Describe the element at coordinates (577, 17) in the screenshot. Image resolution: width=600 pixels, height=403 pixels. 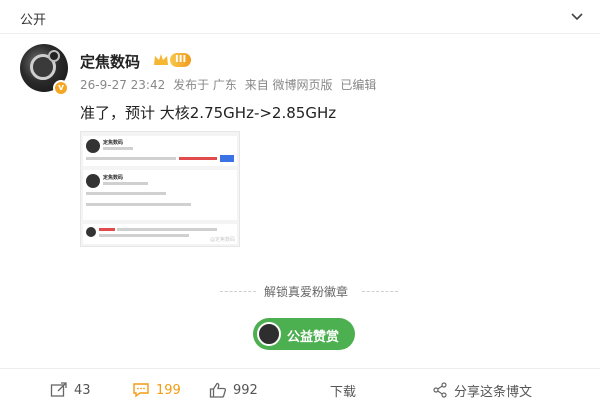
I see `chevron-down-icon` at that location.